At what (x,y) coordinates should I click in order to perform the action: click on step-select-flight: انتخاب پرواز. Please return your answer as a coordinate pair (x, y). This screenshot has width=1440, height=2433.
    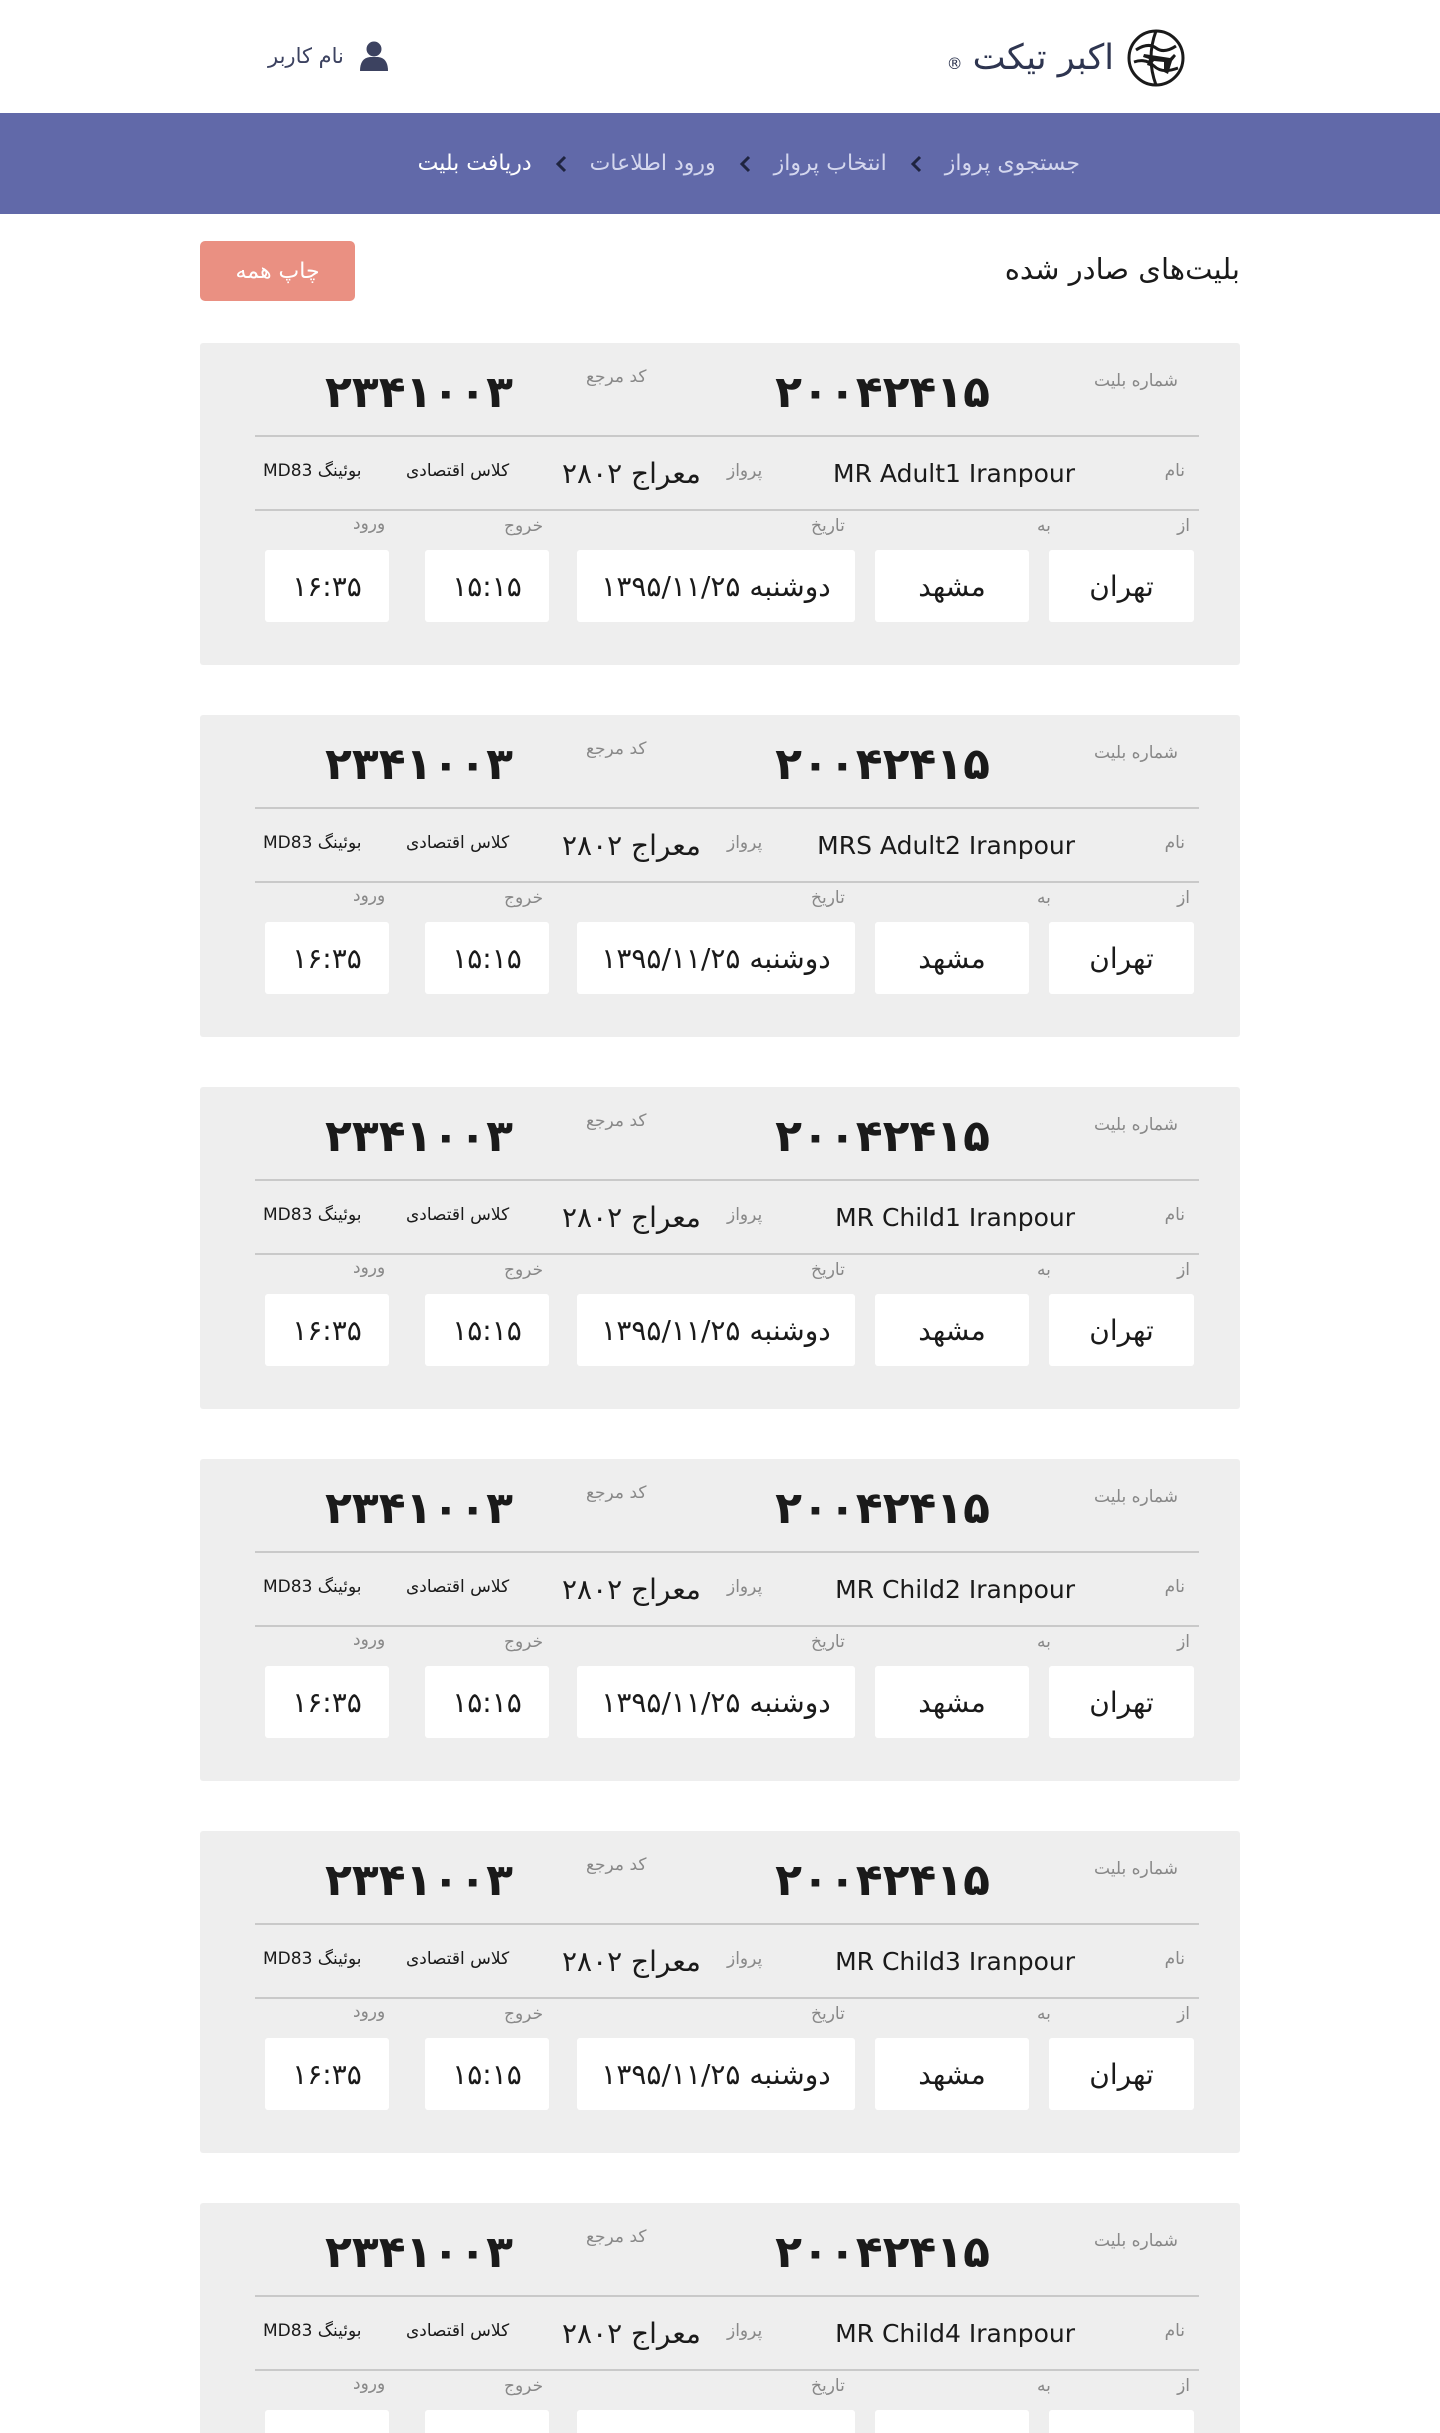
    Looking at the image, I should click on (830, 163).